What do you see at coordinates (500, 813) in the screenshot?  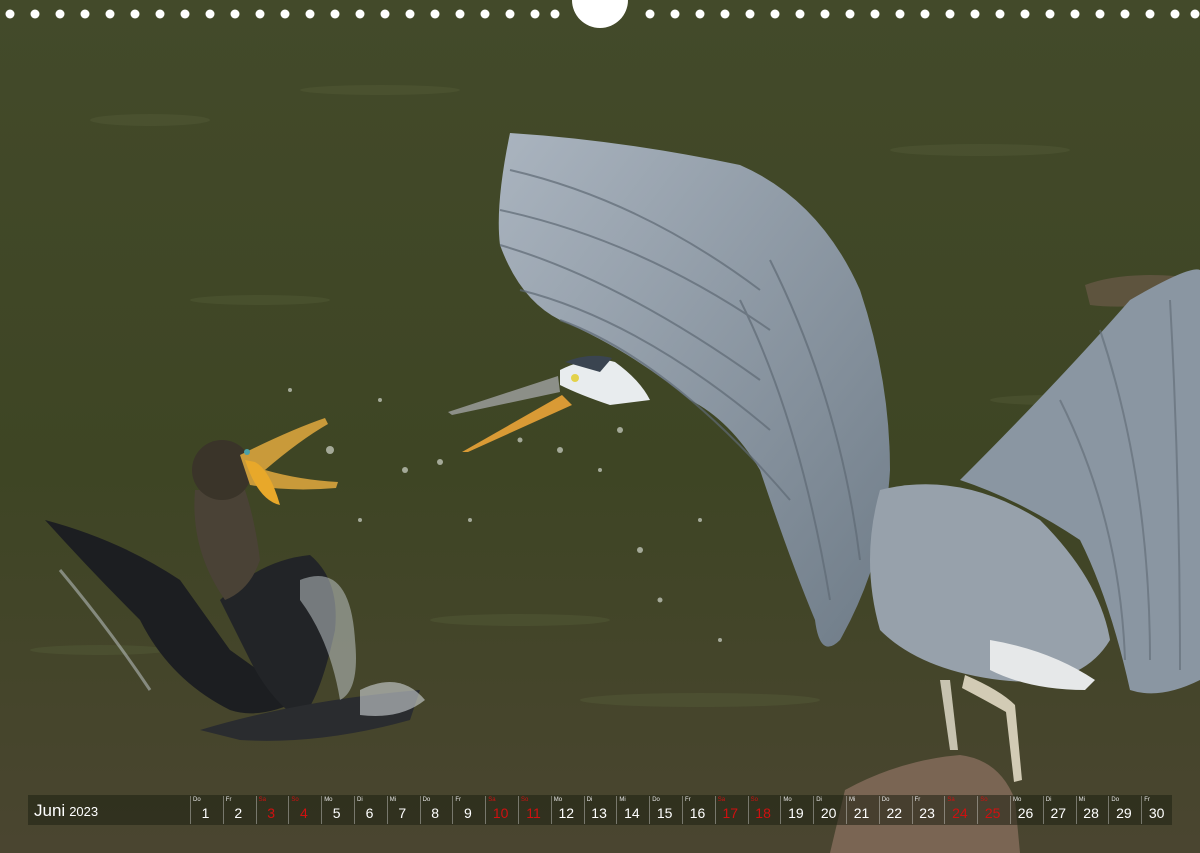 I see `day-number: 10` at bounding box center [500, 813].